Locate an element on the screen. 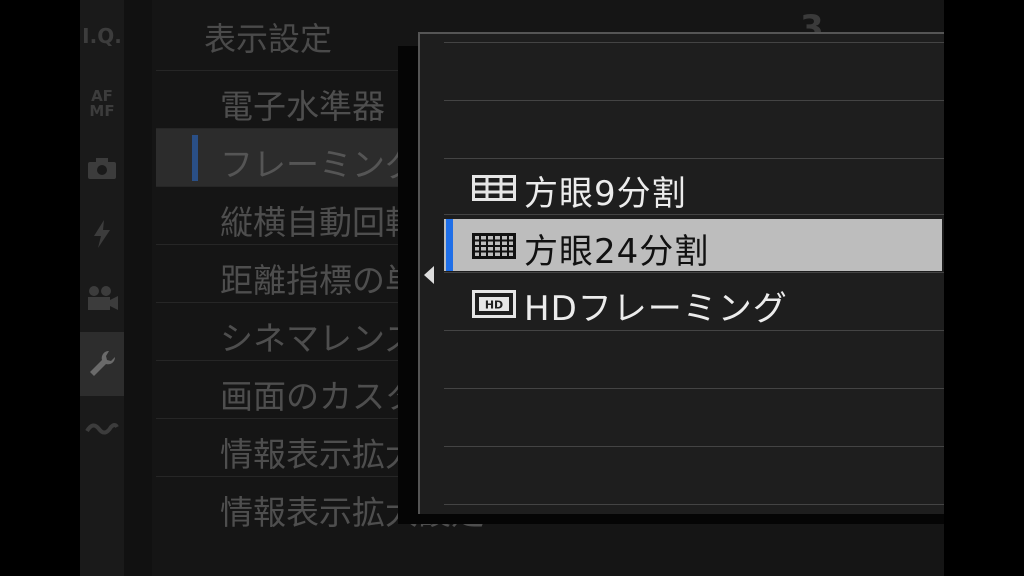 This screenshot has width=1024, height=576. column-divider is located at coordinates (138, 288).